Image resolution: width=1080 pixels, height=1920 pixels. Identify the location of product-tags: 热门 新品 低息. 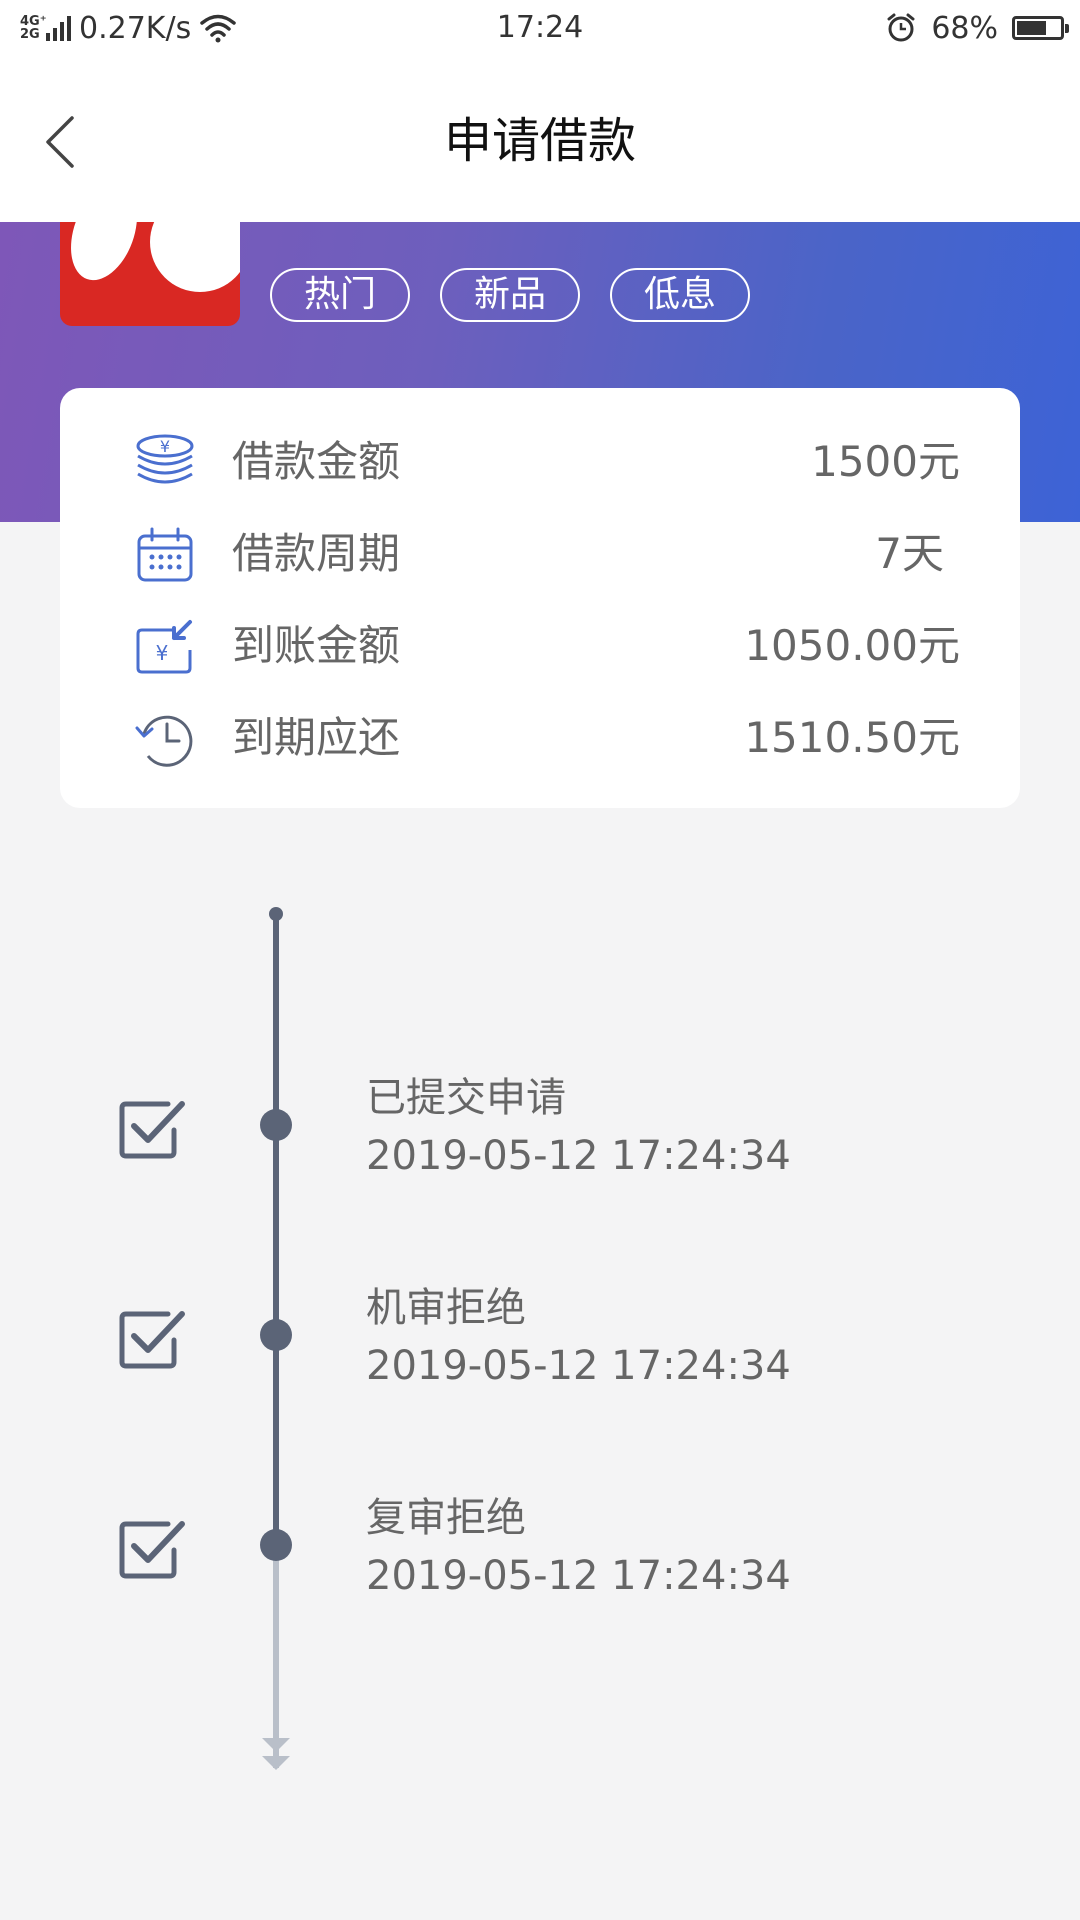
(510, 295).